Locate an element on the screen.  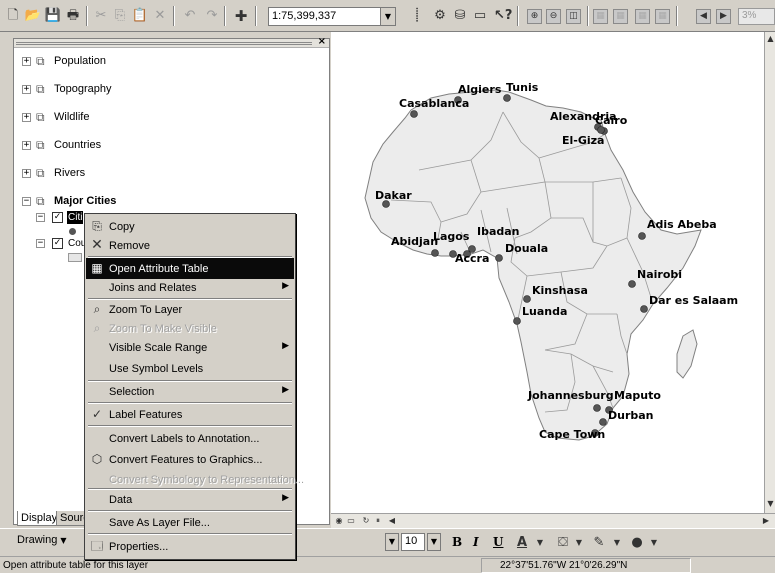
zoom-percent-input: 3% is located at coordinates (756, 16).